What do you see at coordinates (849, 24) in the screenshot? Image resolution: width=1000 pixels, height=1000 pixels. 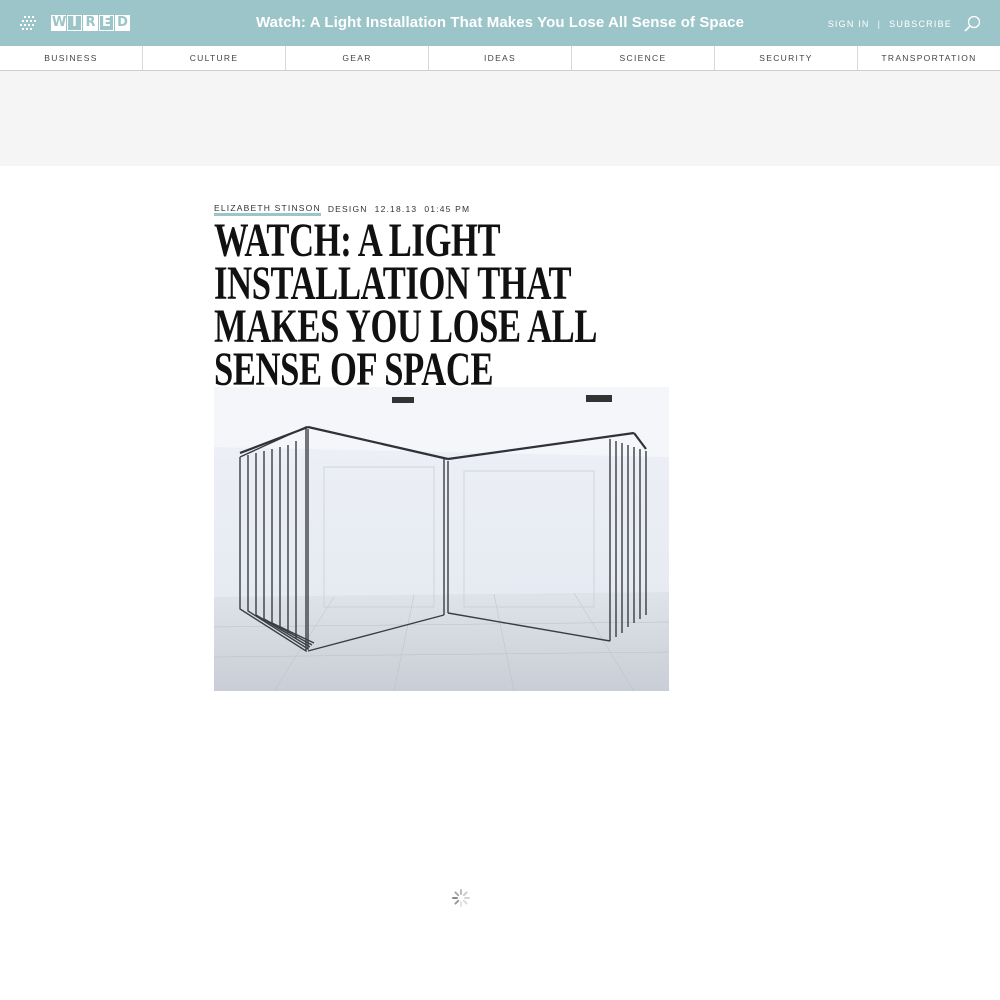 I see `sign-in-link: SIGN IN` at bounding box center [849, 24].